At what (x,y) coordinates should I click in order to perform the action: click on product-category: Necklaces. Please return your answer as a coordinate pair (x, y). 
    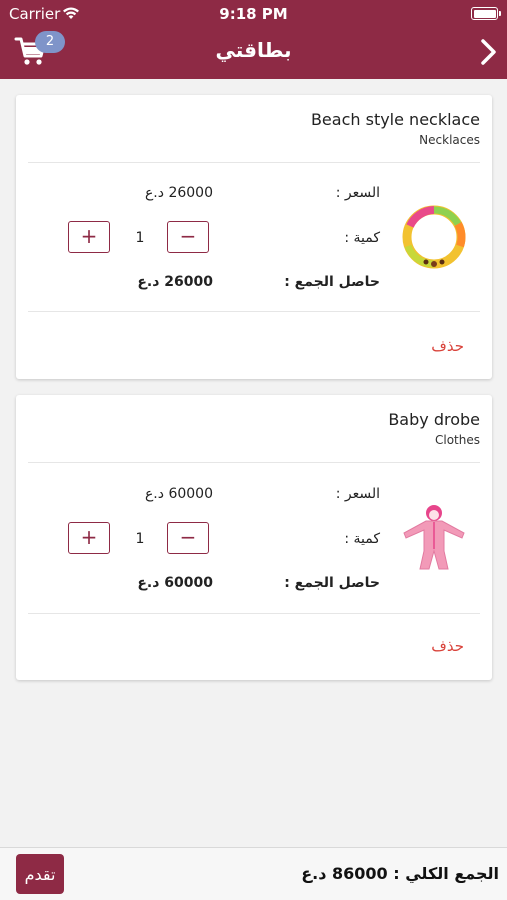
    Looking at the image, I should click on (449, 140).